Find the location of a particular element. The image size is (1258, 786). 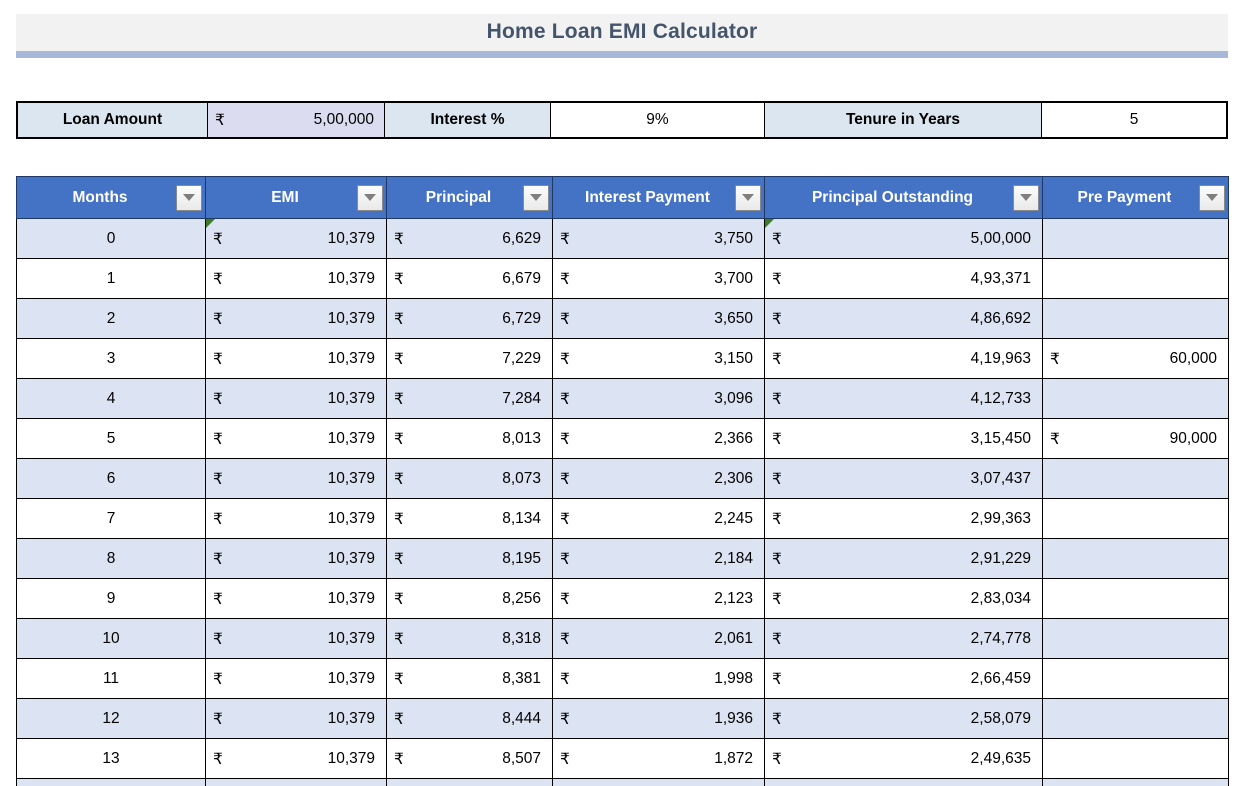

column-header-principal-outstanding: Principal Outstanding is located at coordinates (903, 197).